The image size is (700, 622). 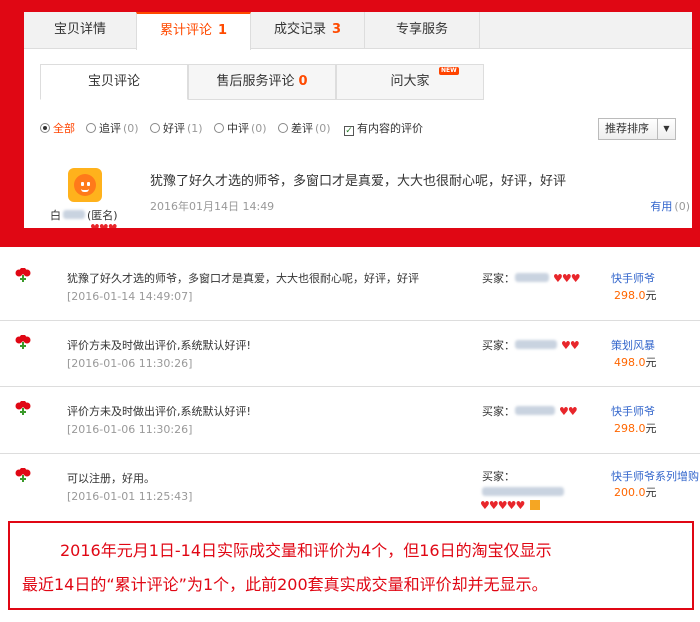 I want to click on tab-count: 0, so click(x=303, y=81).